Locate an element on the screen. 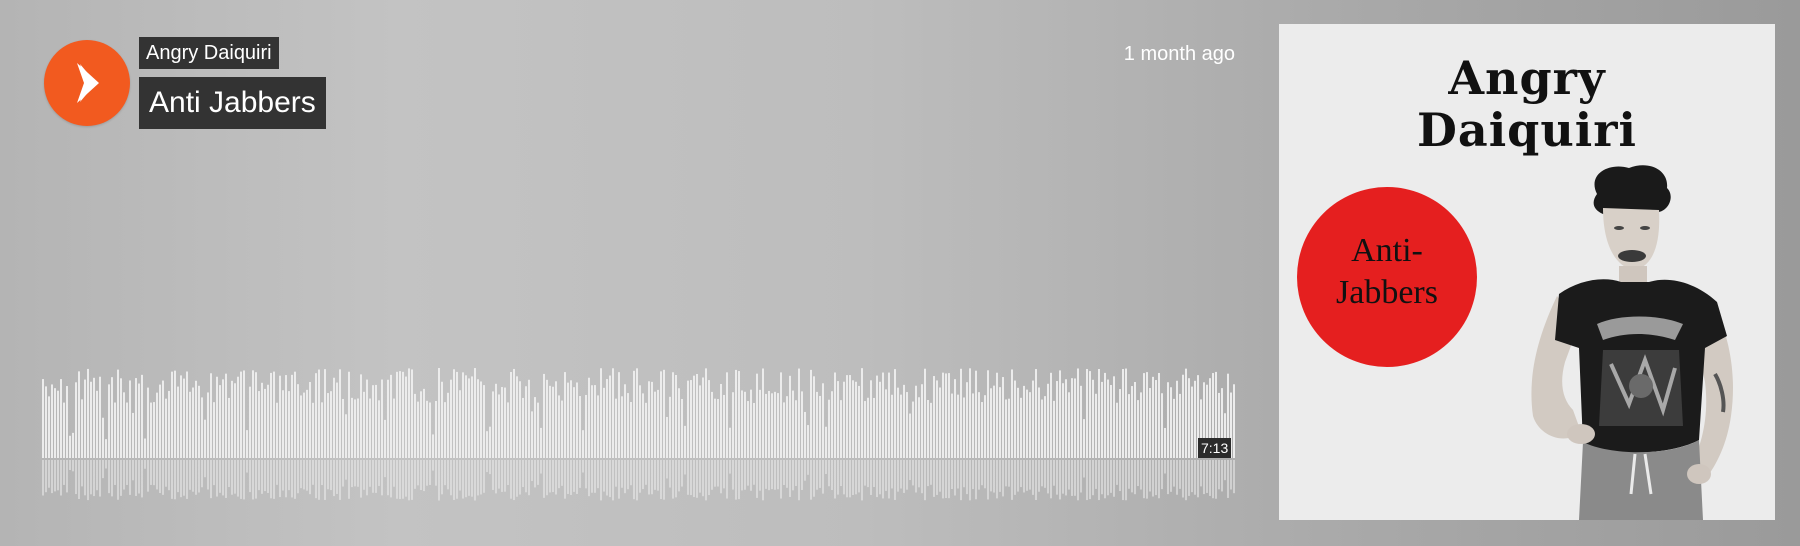  track-title-link: Anti Jabbers is located at coordinates (232, 103).